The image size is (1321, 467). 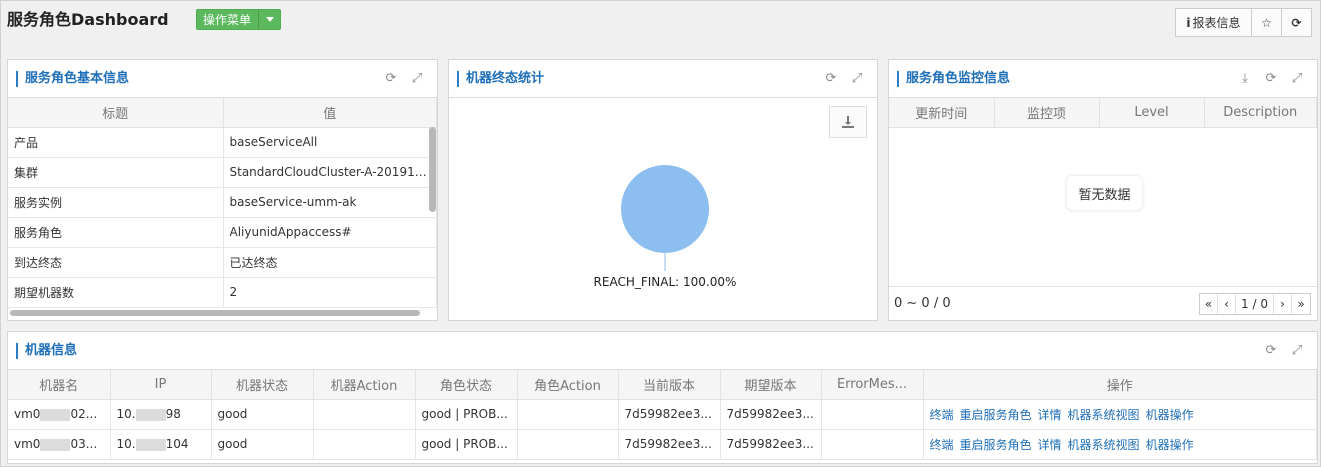 I want to click on row-key: 服务实例, so click(x=116, y=202).